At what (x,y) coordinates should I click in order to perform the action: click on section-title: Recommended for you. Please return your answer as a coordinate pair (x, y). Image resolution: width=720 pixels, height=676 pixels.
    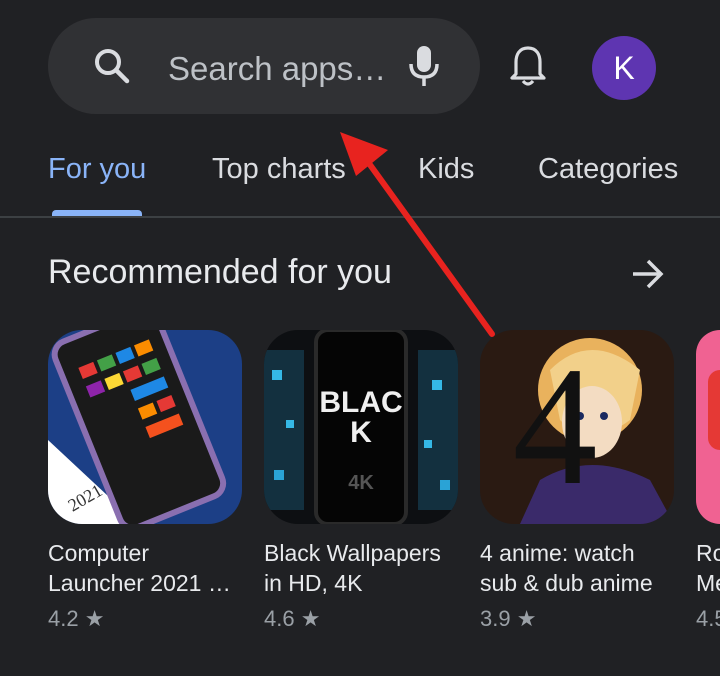
    Looking at the image, I should click on (220, 272).